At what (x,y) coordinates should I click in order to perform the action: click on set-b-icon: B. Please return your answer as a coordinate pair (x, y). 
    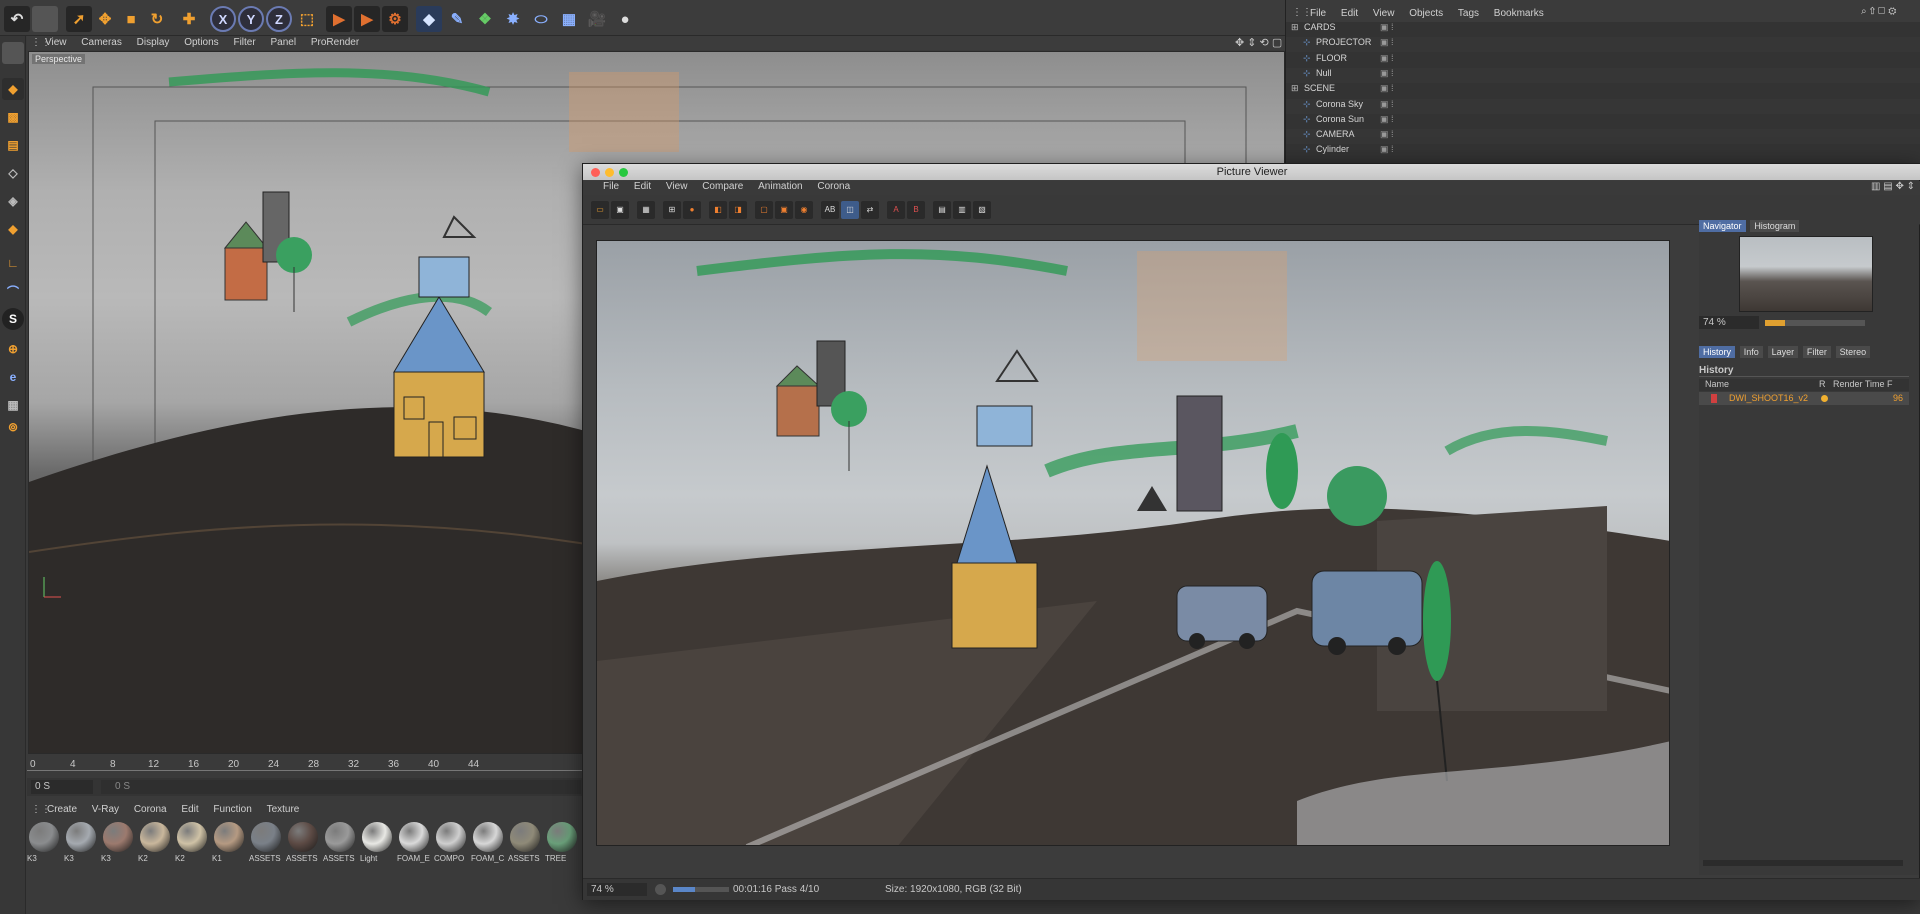
    Looking at the image, I should click on (916, 210).